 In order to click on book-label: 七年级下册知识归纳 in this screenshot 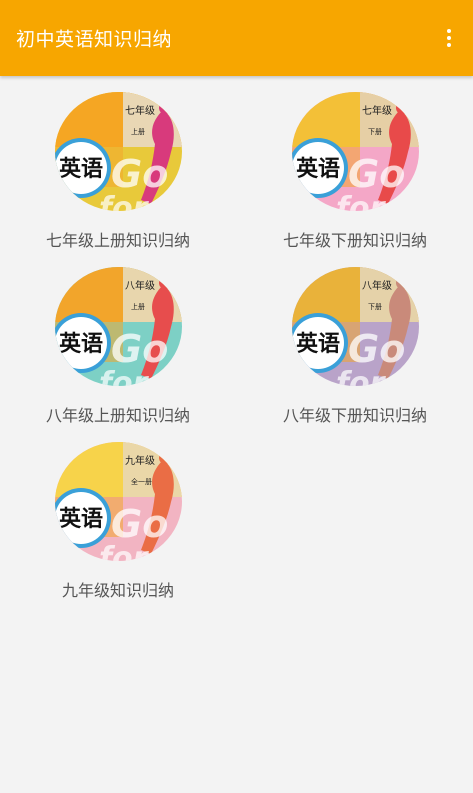, I will do `click(354, 240)`.